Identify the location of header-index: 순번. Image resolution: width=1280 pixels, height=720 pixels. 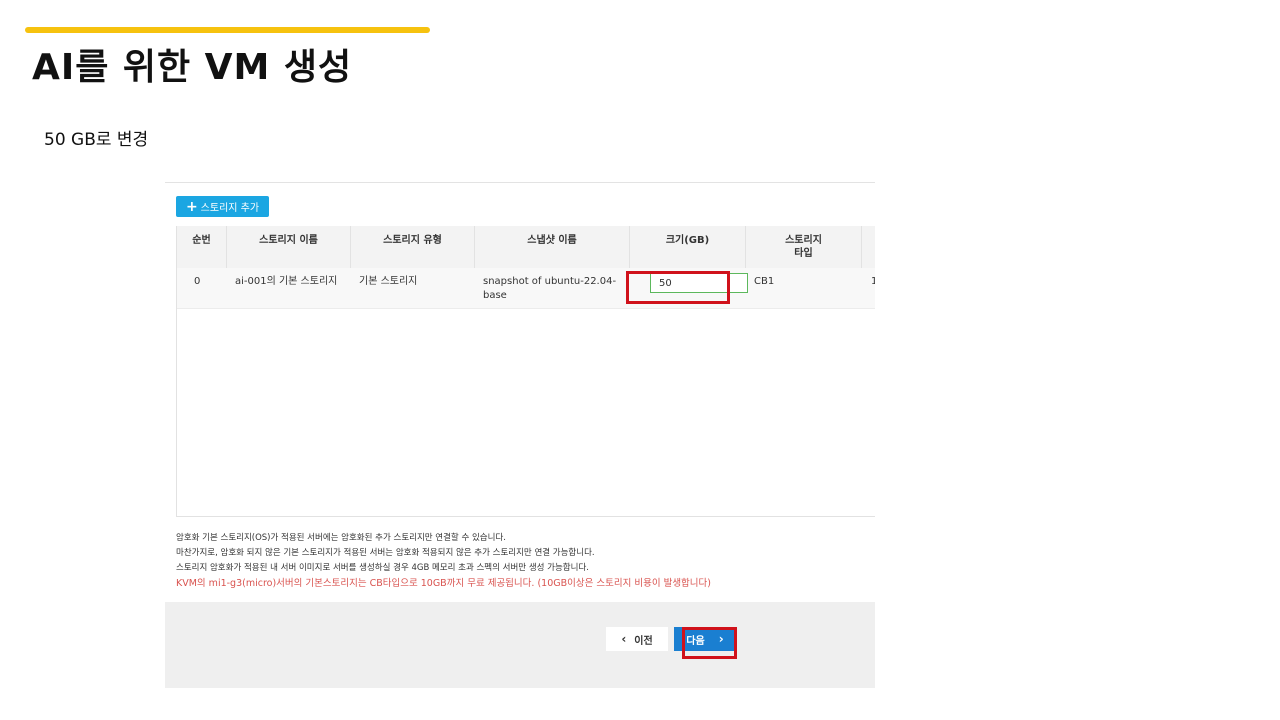
(202, 247).